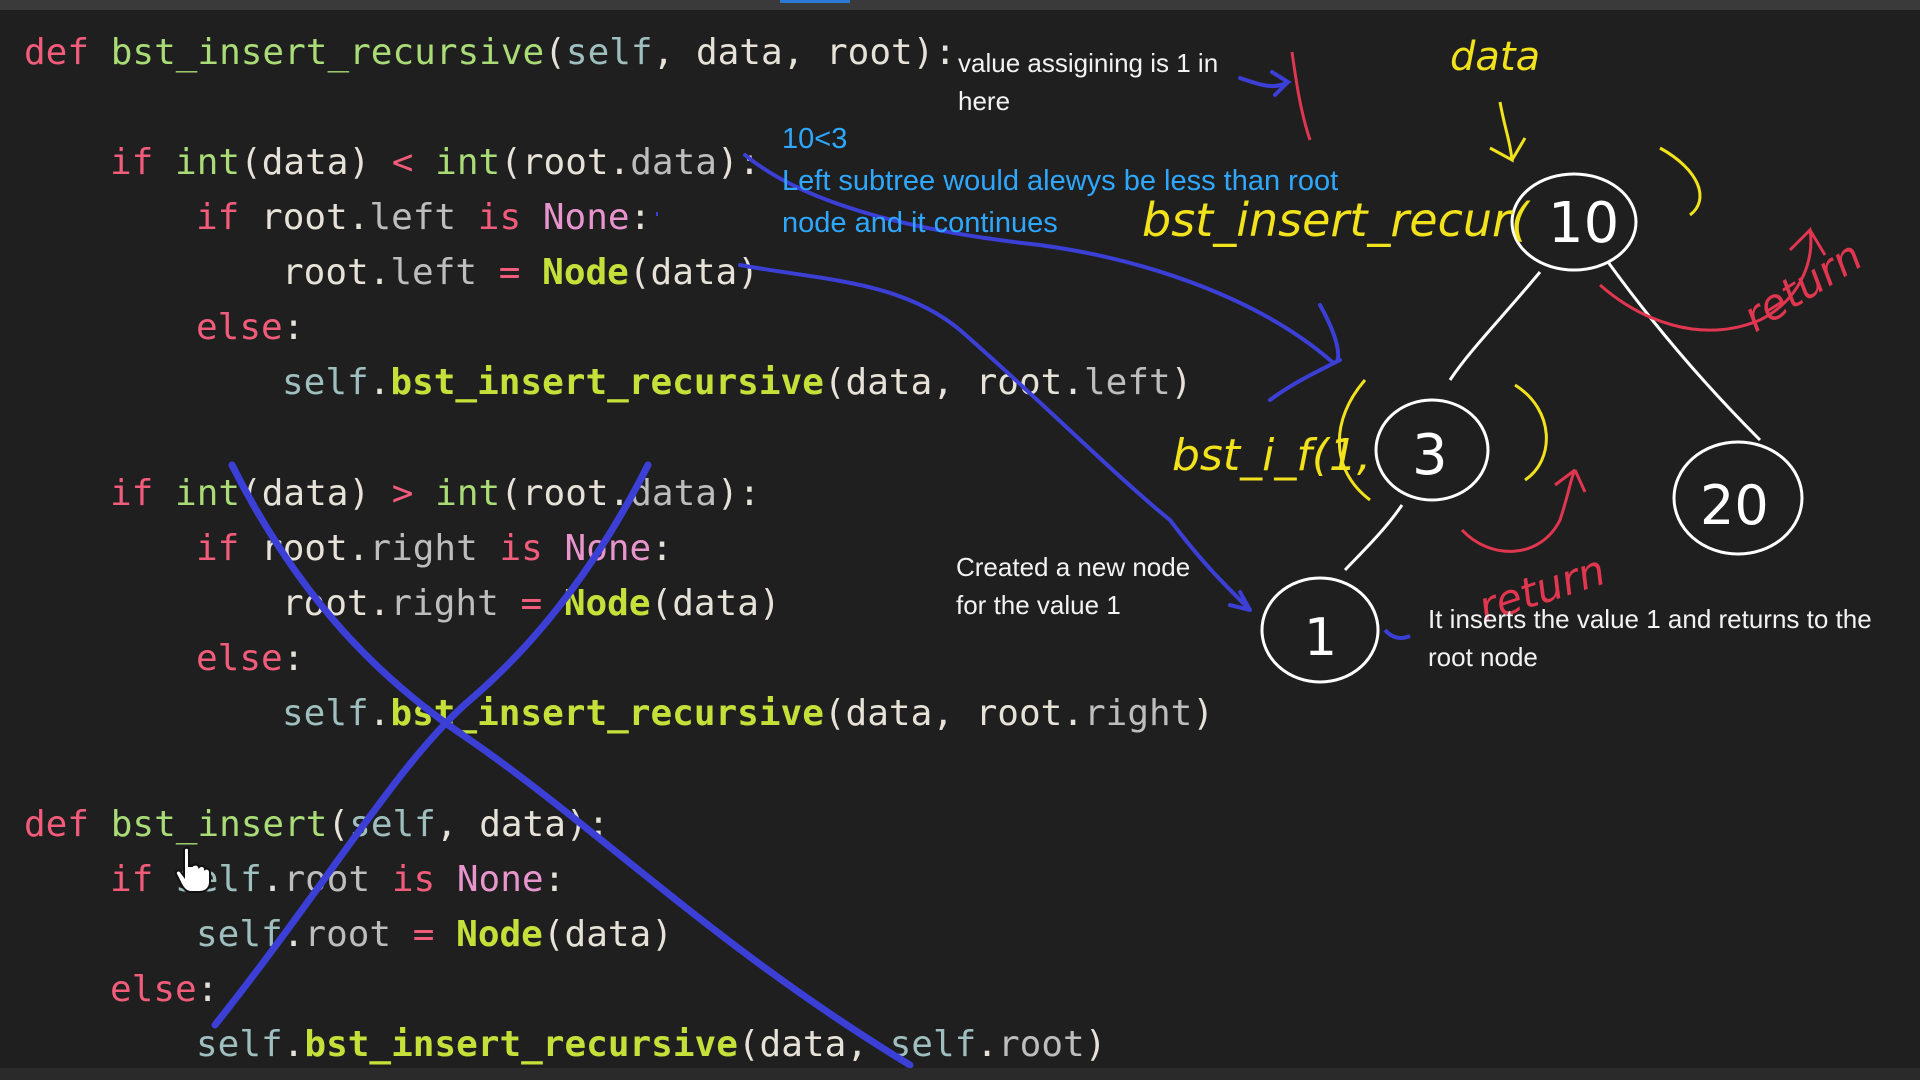 This screenshot has height=1080, width=1920. Describe the element at coordinates (813, 1044) in the screenshot. I see `code-token: (data,` at that location.